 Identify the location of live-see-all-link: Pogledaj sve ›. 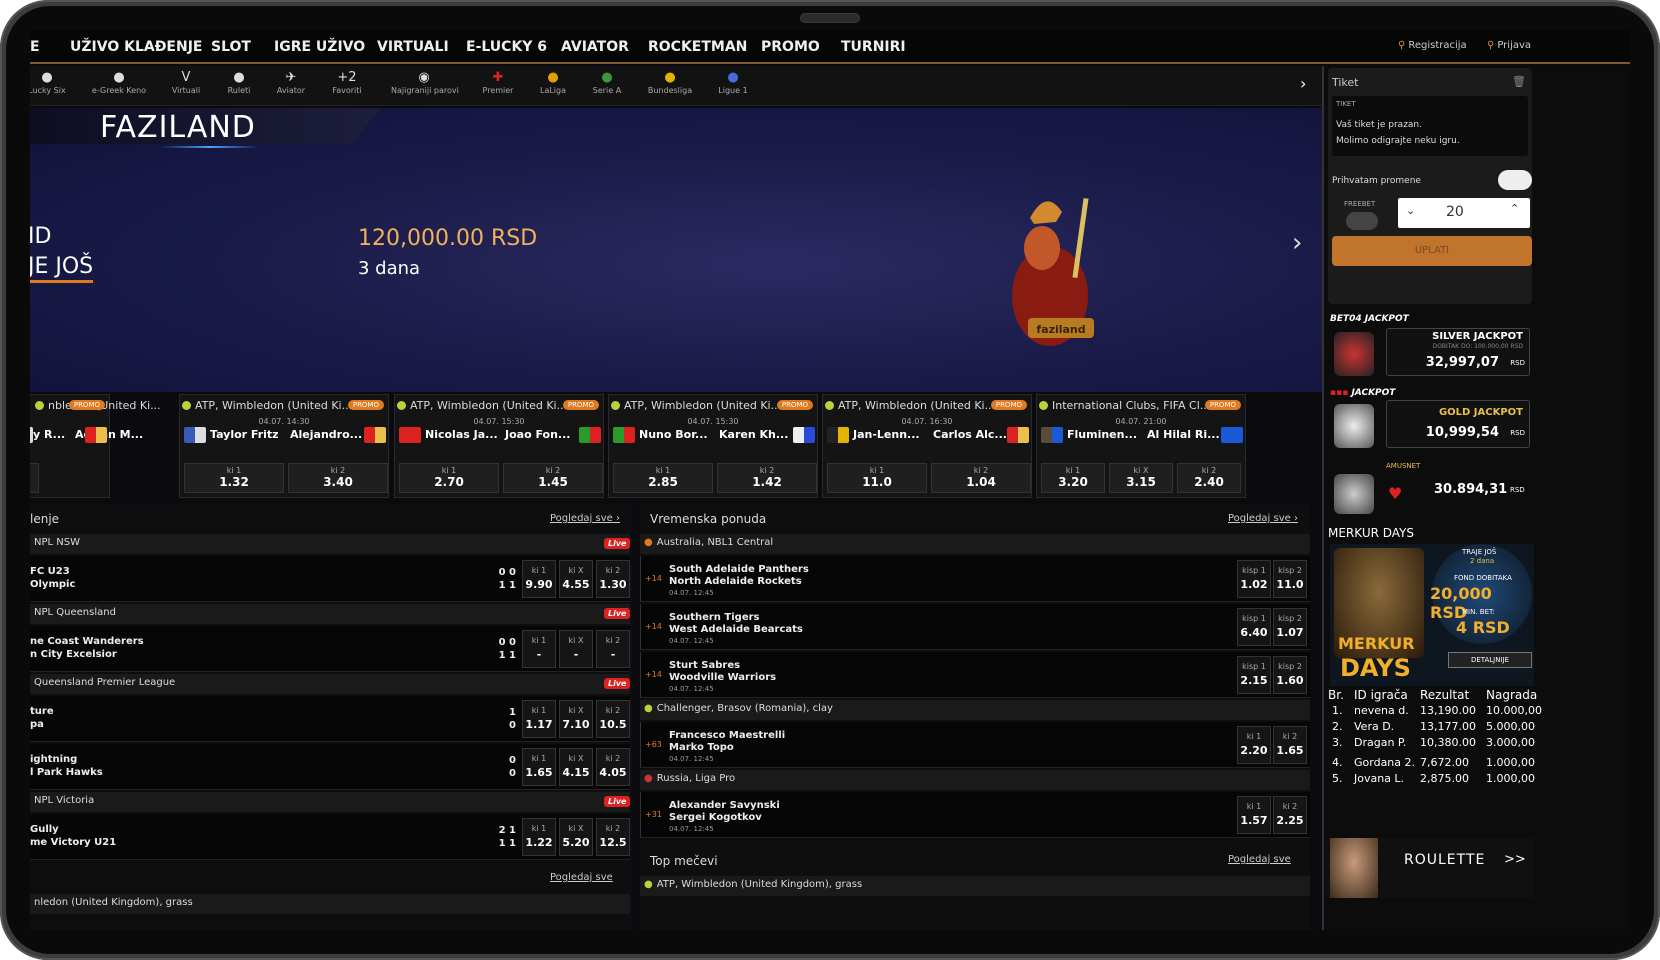
(585, 518).